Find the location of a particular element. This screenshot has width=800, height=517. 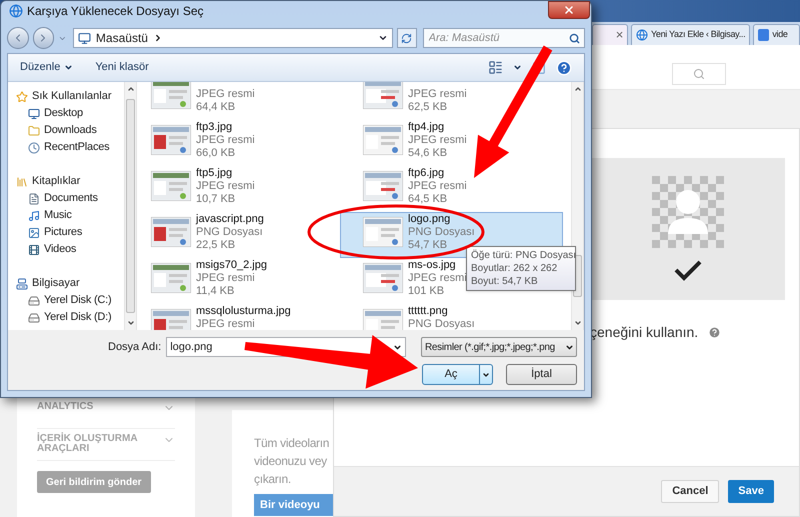

forward-button is located at coordinates (43, 38).